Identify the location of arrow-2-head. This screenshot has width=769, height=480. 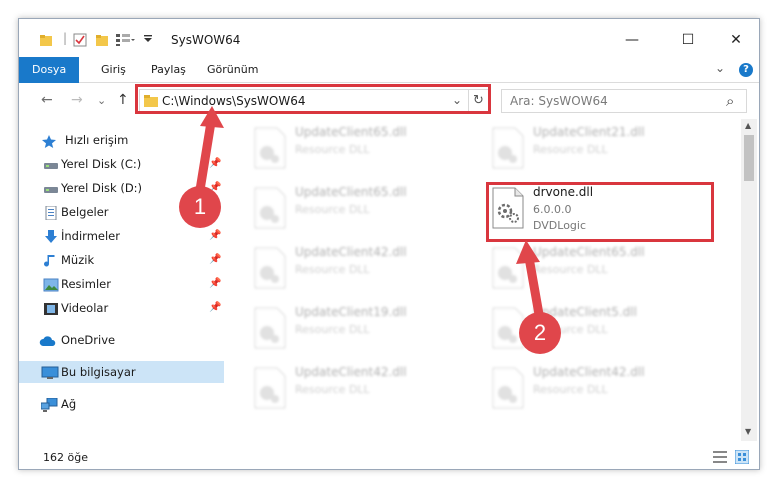
(528, 252).